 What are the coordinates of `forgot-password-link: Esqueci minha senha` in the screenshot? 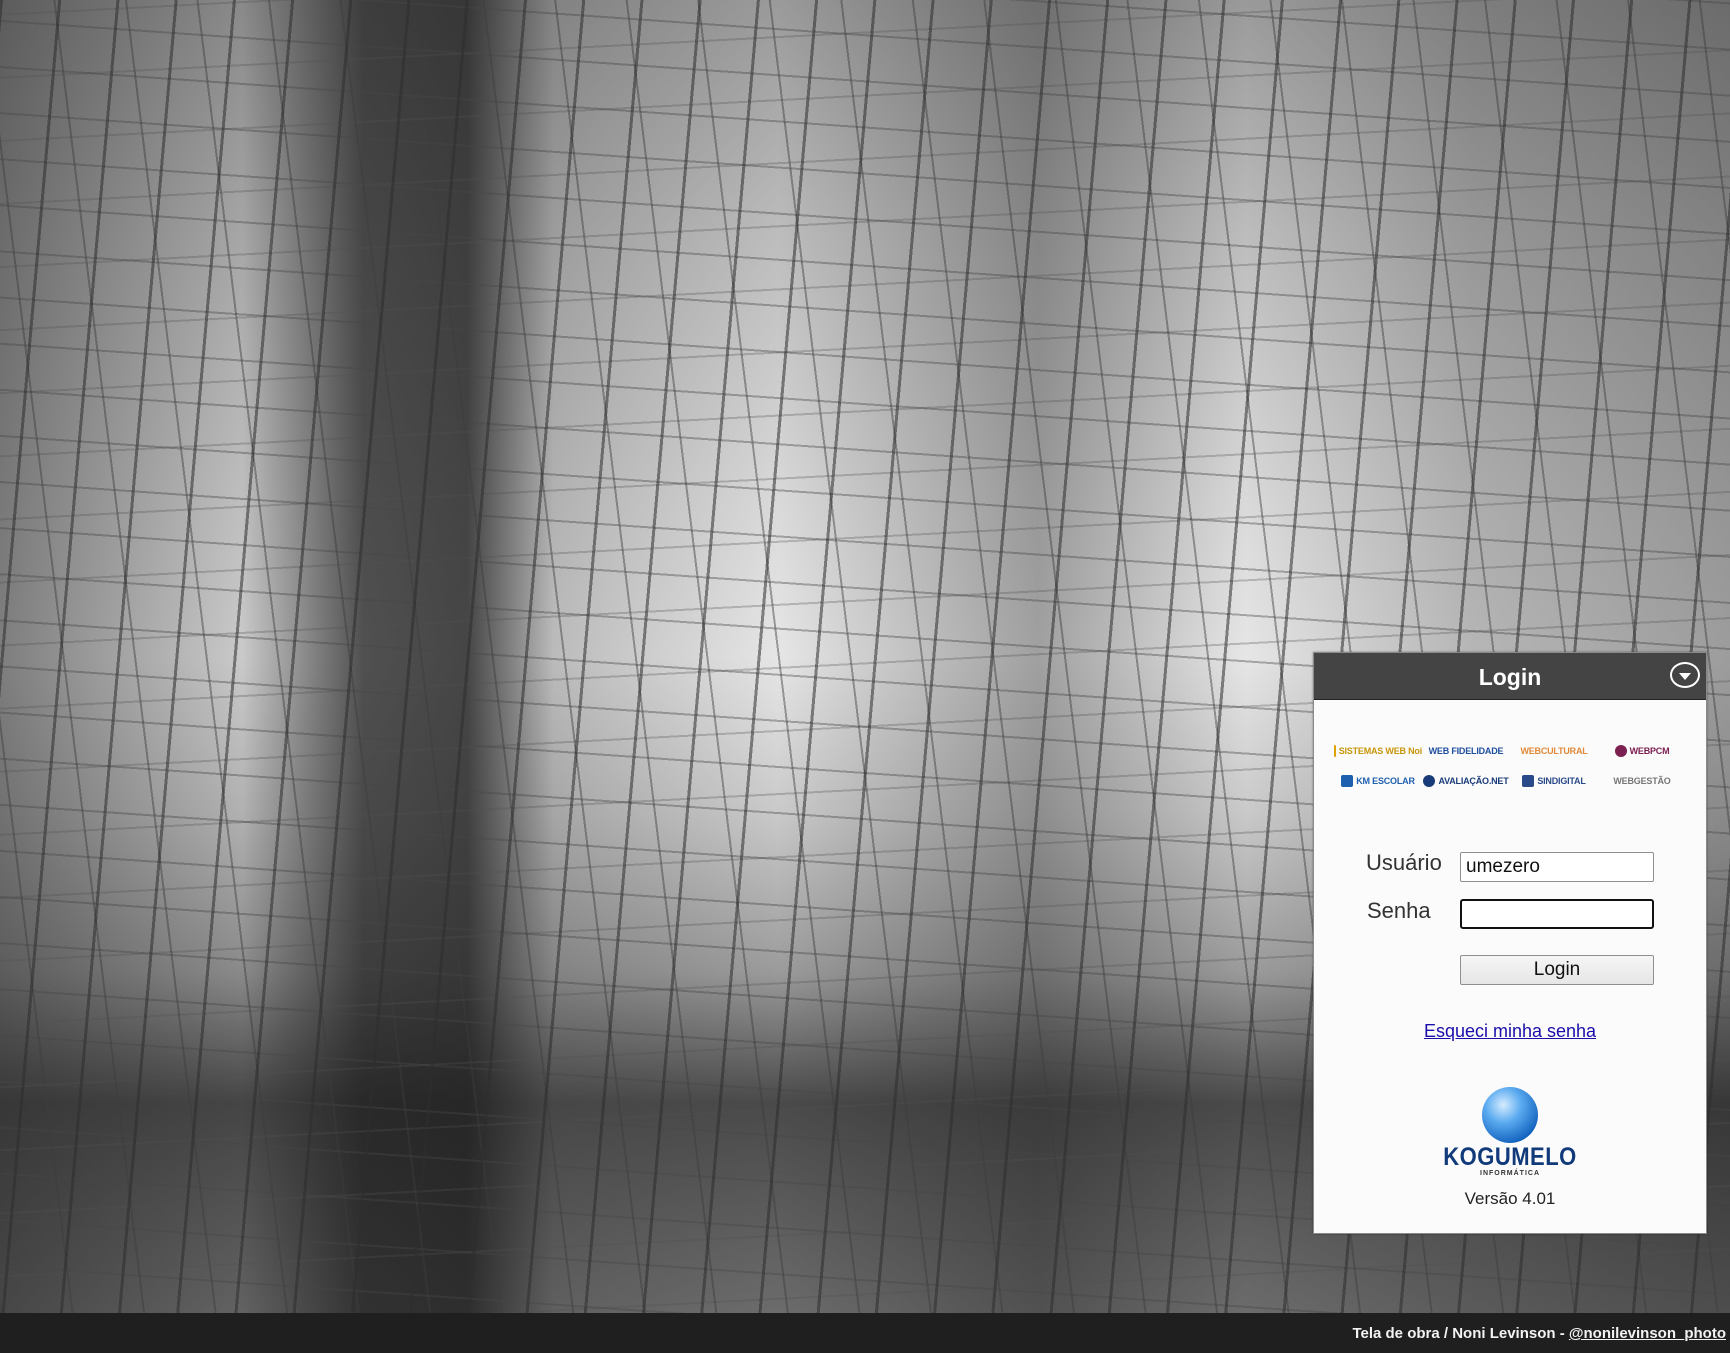 It's located at (1510, 1031).